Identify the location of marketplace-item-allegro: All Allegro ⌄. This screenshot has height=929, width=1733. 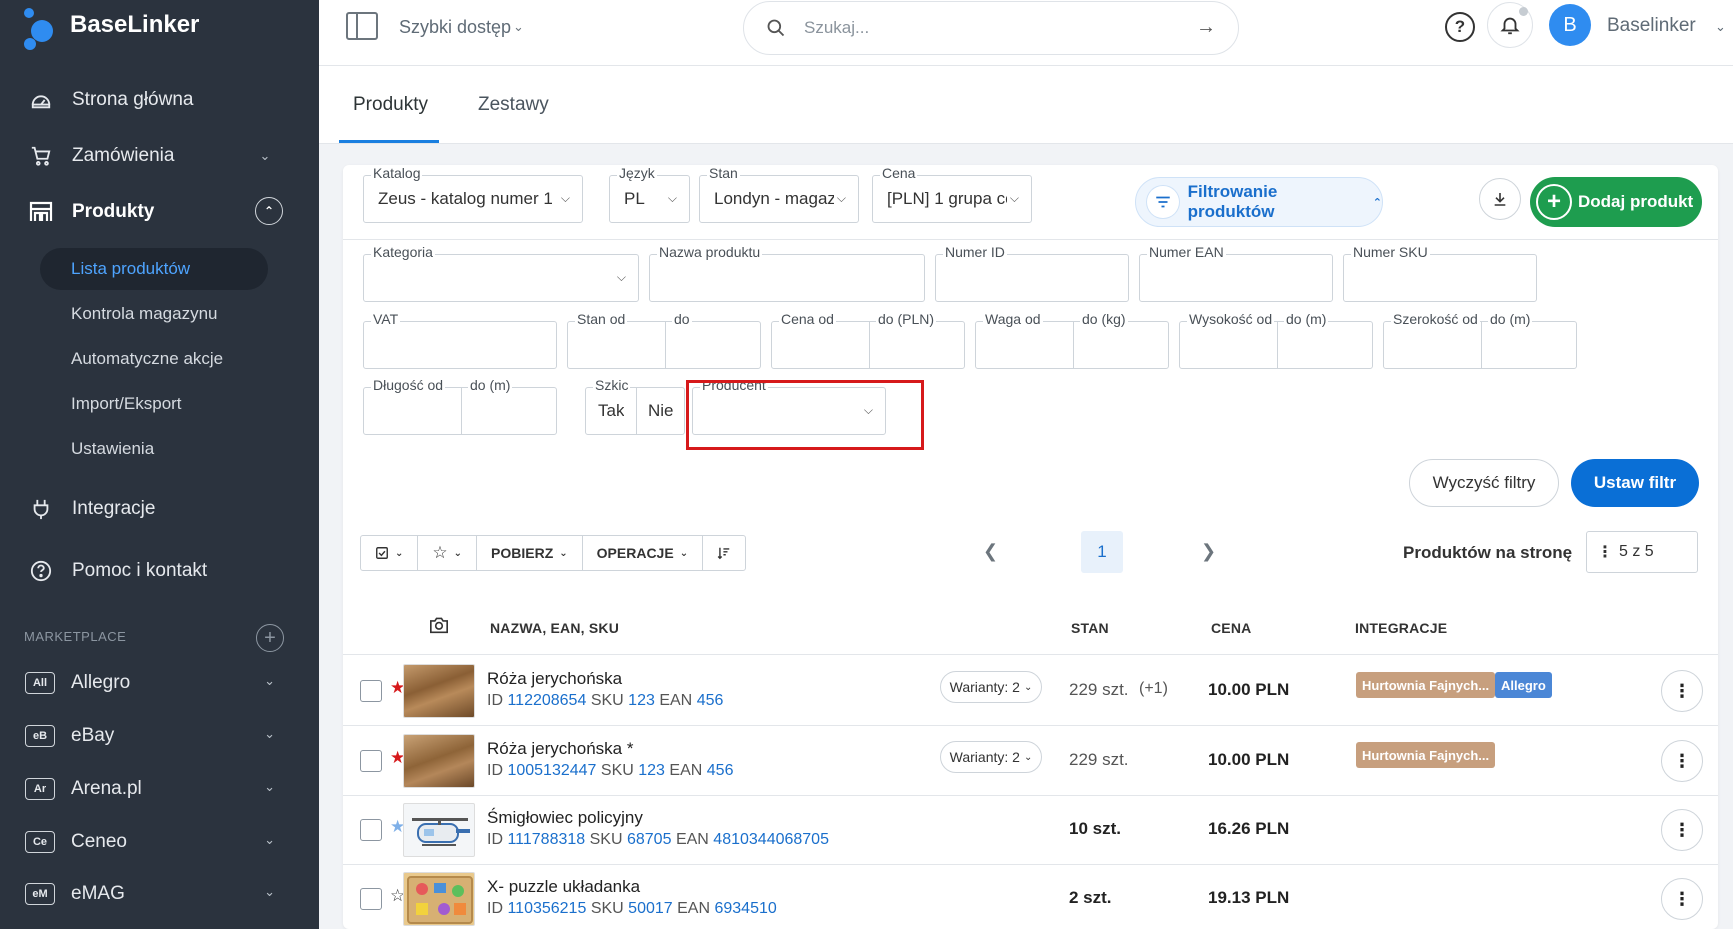
(159, 683).